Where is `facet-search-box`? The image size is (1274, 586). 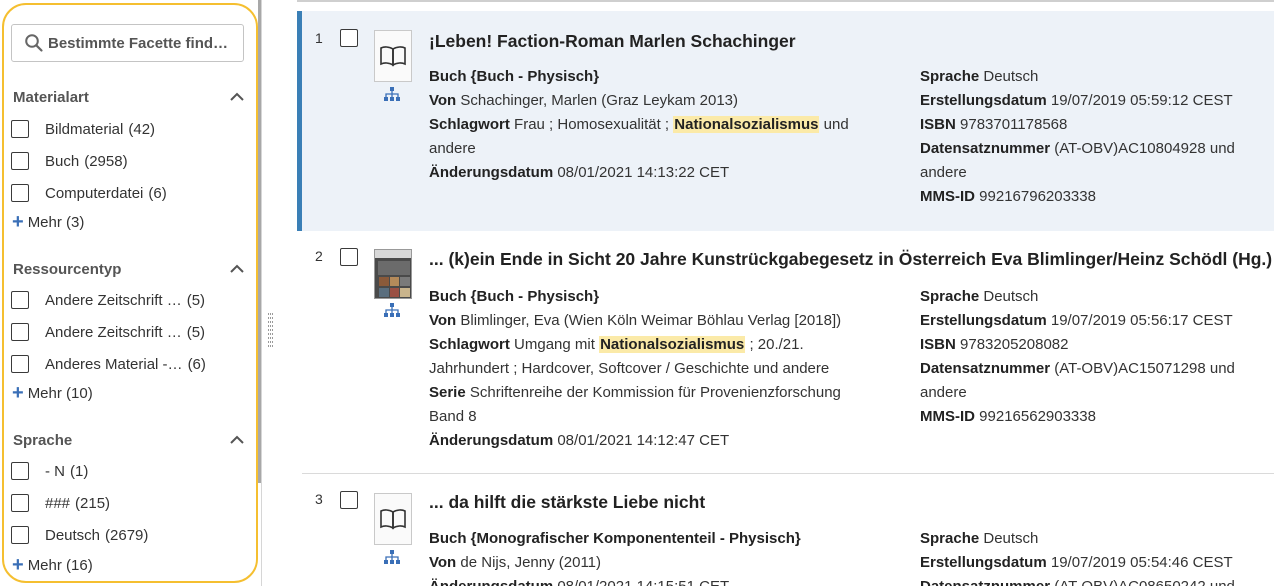 facet-search-box is located at coordinates (127, 43).